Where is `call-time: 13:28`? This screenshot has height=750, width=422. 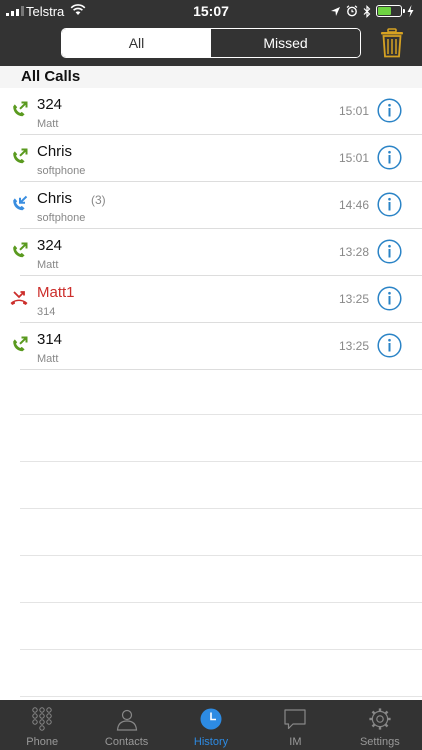 call-time: 13:28 is located at coordinates (353, 252).